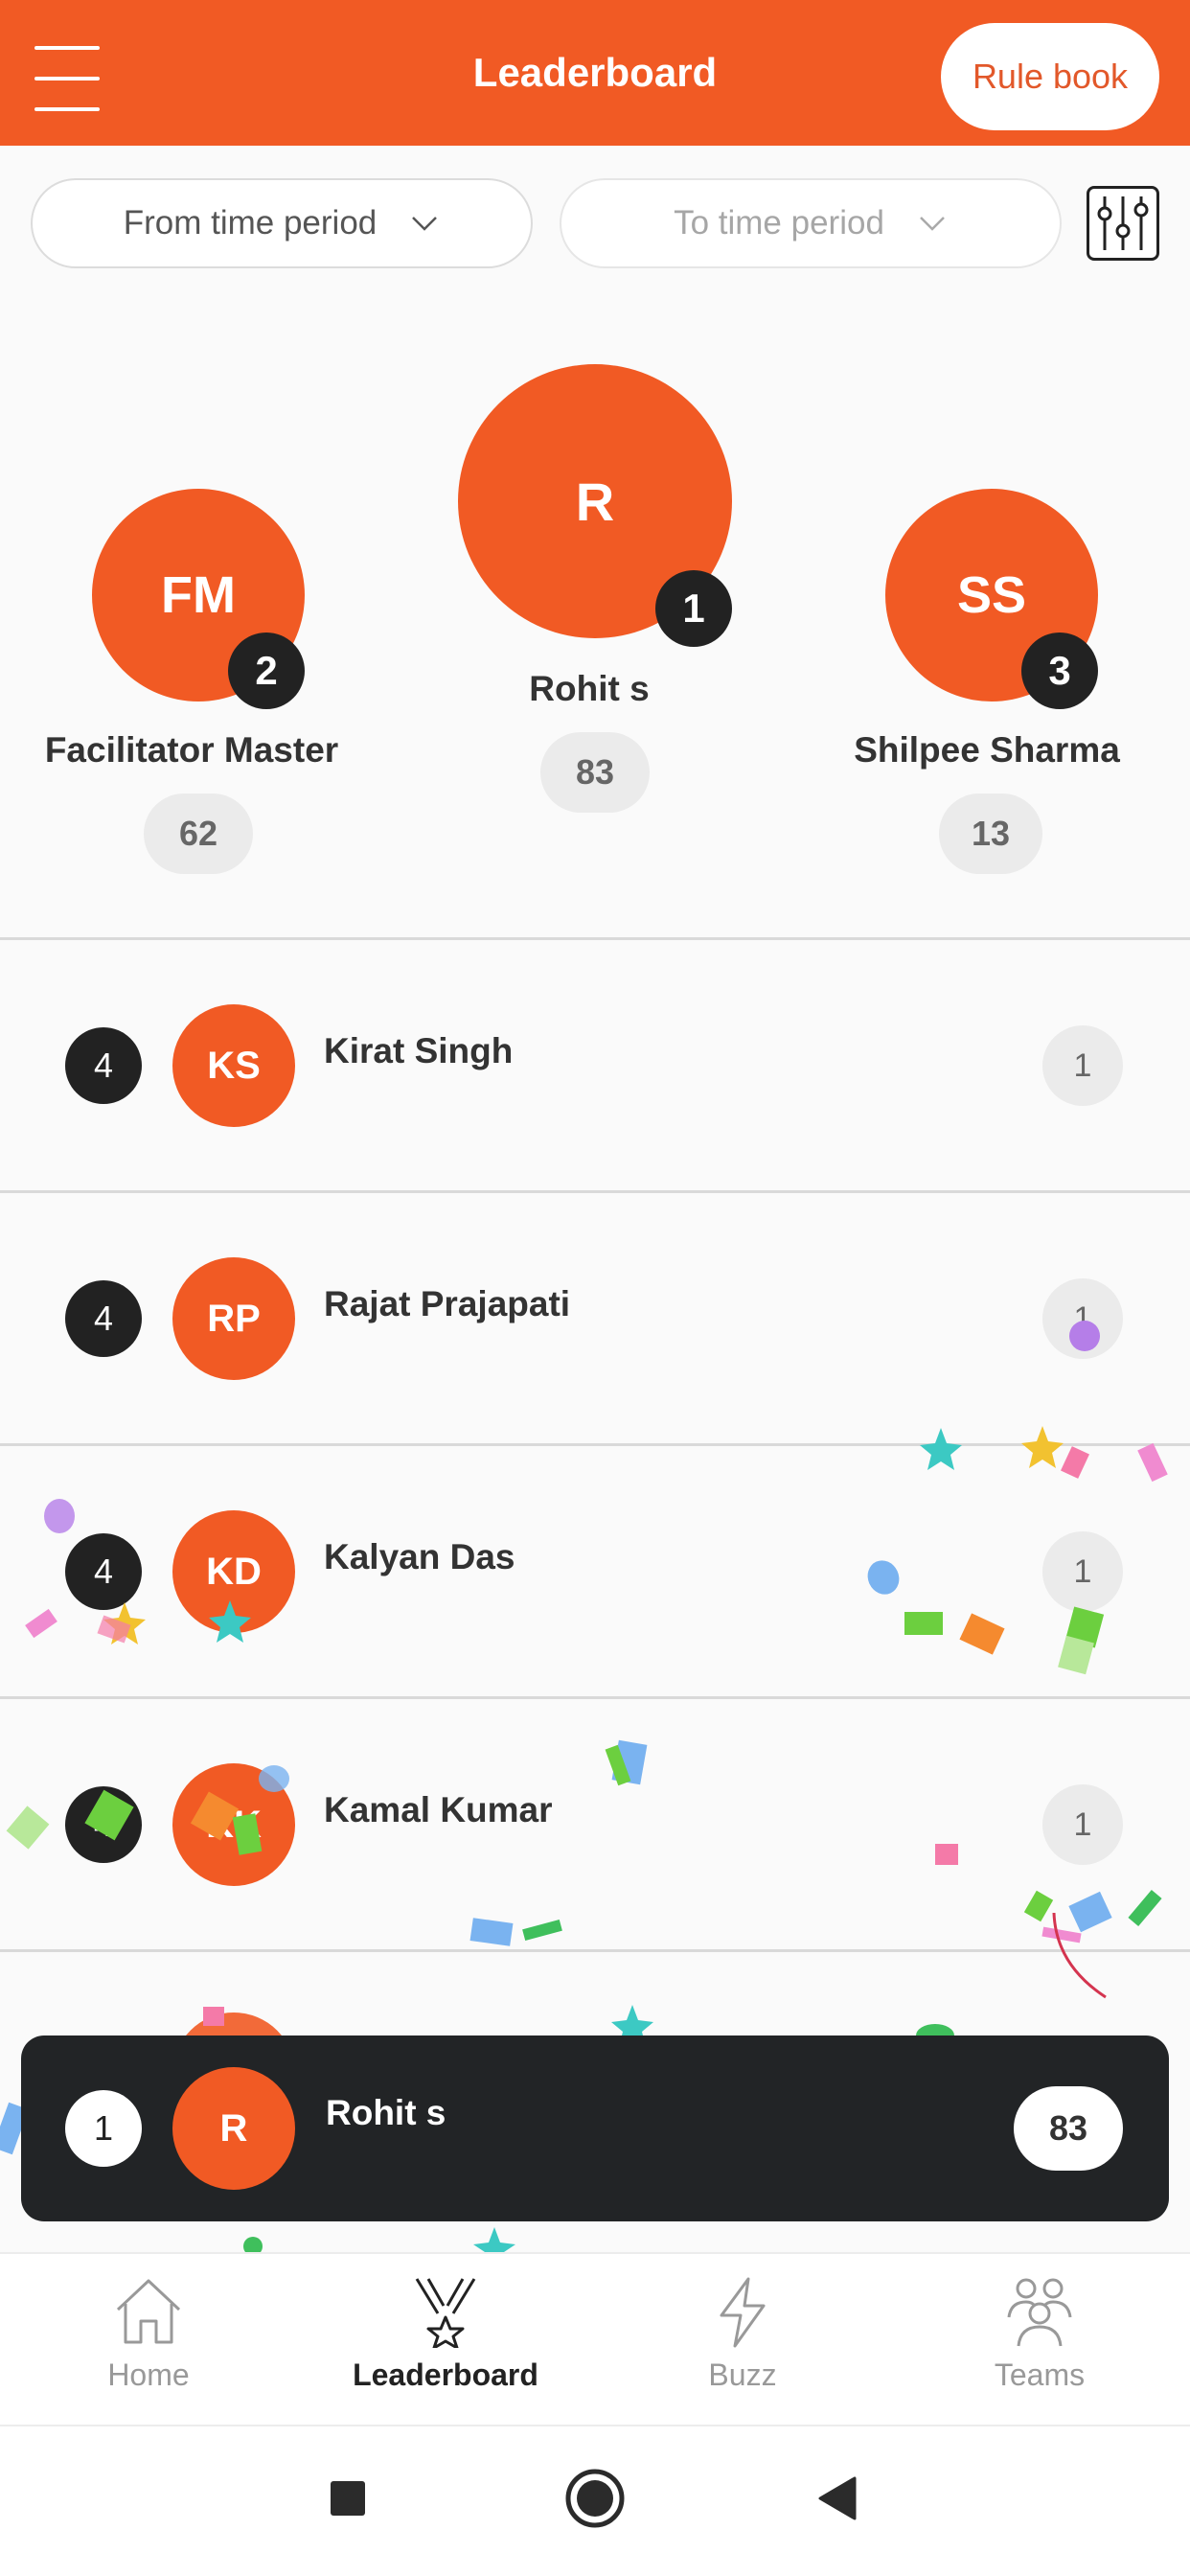 The height and width of the screenshot is (2576, 1190). I want to click on nav-teams-label: Teams, so click(1040, 2375).